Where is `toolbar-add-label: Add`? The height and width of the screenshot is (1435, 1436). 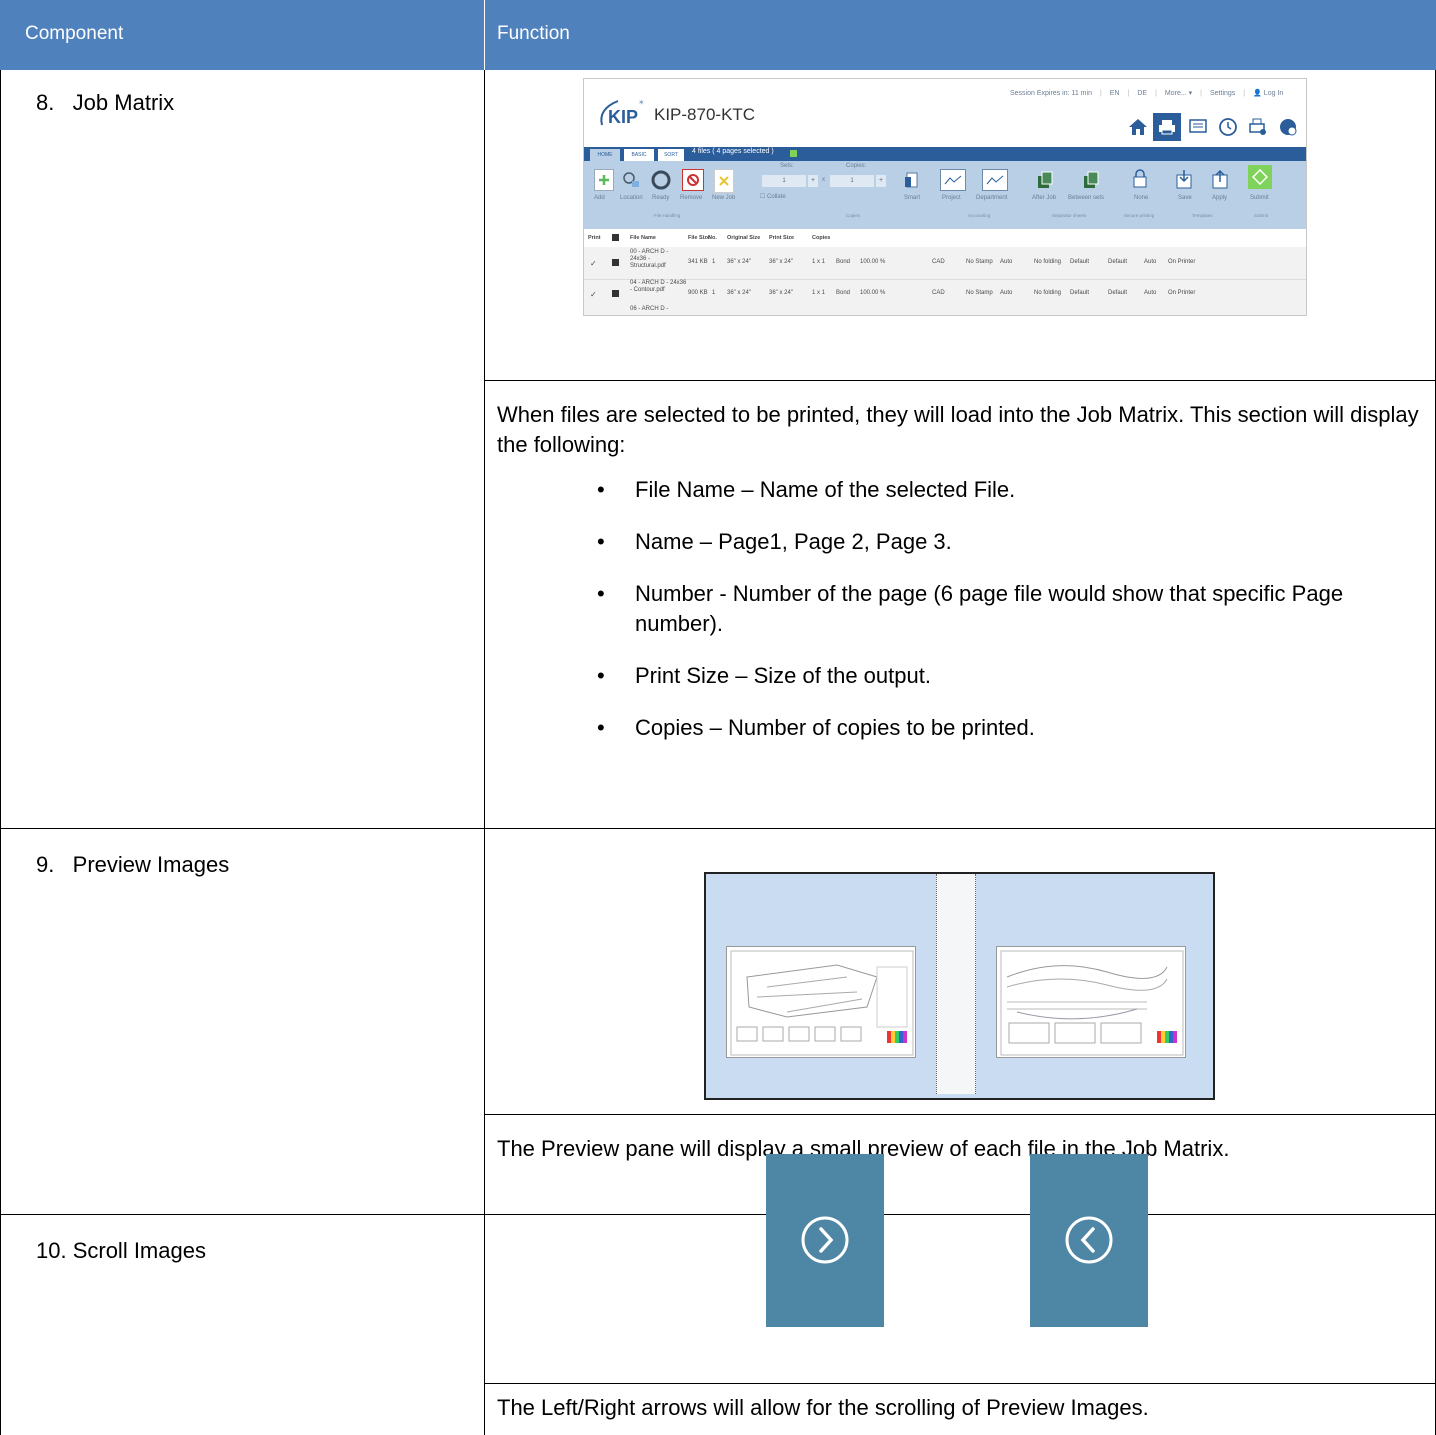
toolbar-add-label: Add is located at coordinates (599, 198).